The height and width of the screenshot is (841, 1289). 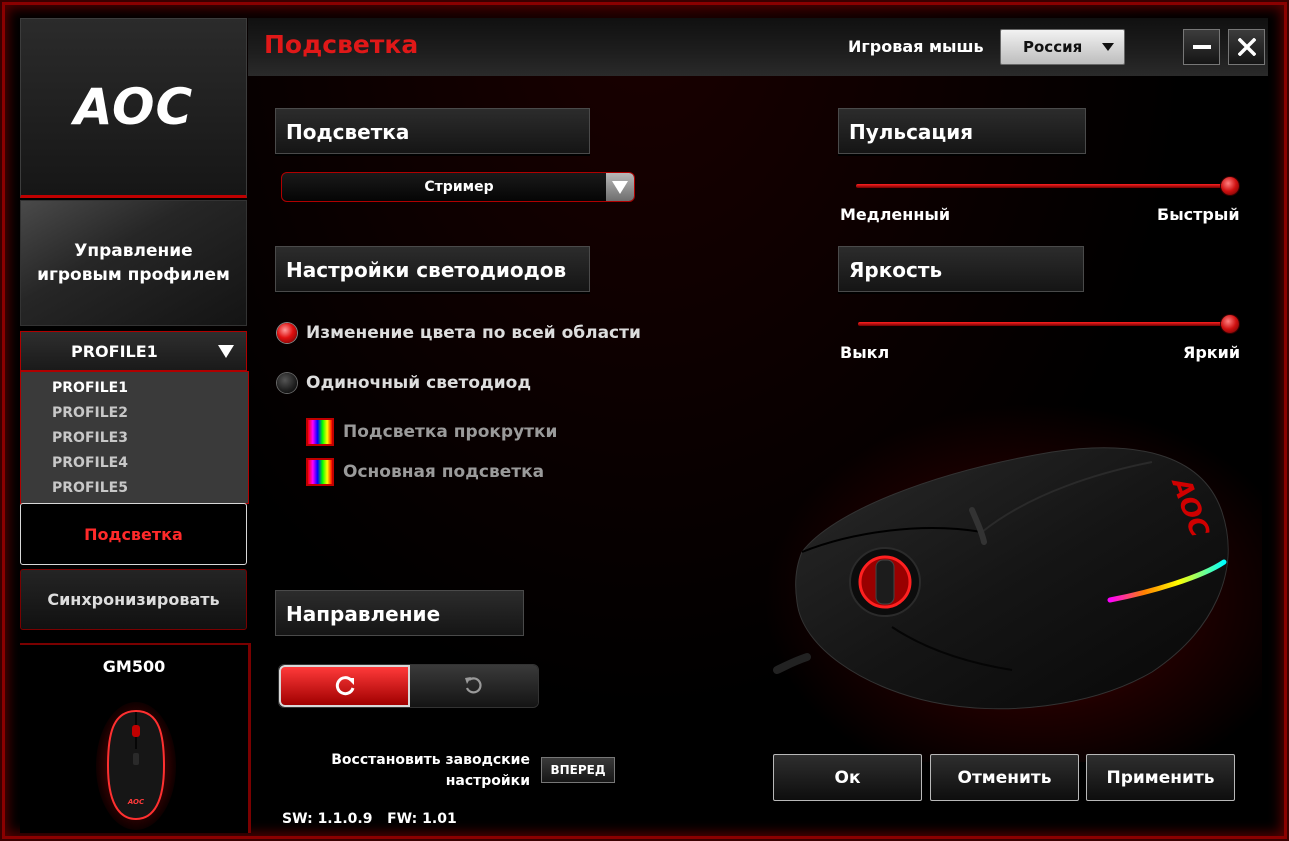 I want to click on brightness-slider-track, so click(x=1044, y=324).